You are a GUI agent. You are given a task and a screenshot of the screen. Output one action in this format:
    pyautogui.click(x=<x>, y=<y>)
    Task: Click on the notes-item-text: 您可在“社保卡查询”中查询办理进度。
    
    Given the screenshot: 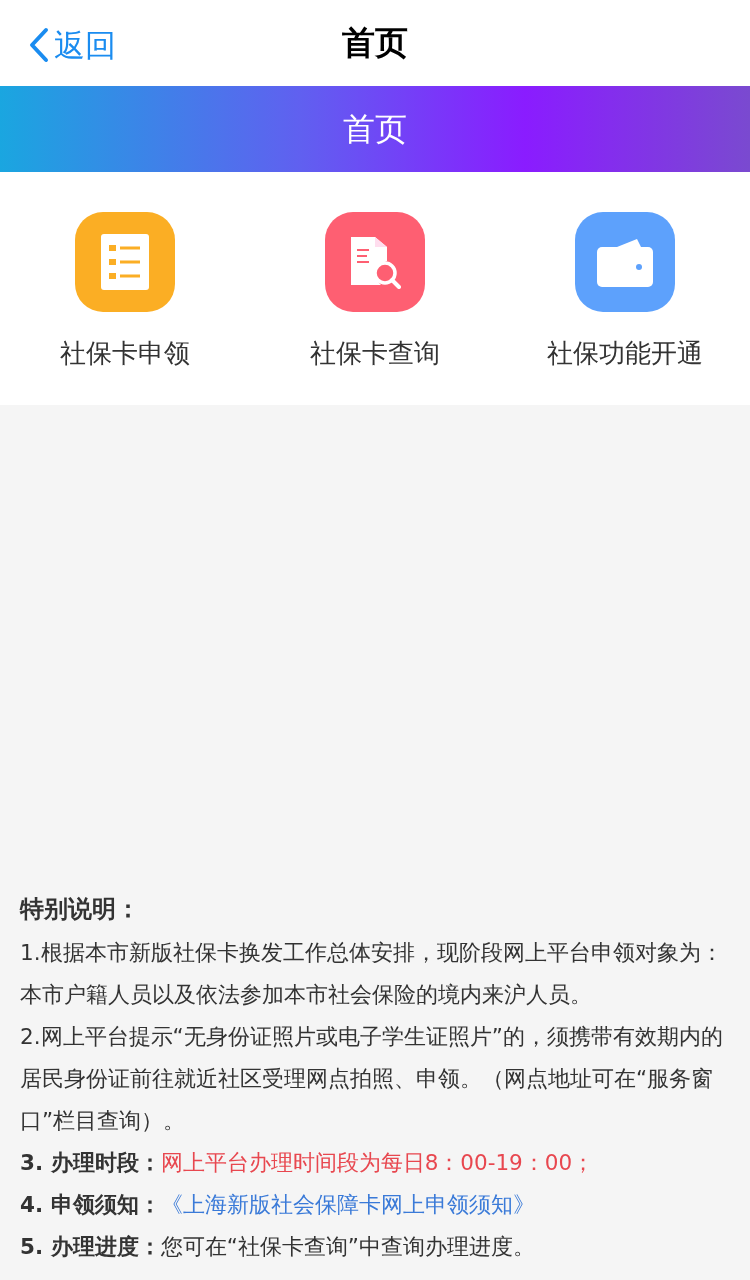 What is the action you would take?
    pyautogui.click(x=347, y=1247)
    